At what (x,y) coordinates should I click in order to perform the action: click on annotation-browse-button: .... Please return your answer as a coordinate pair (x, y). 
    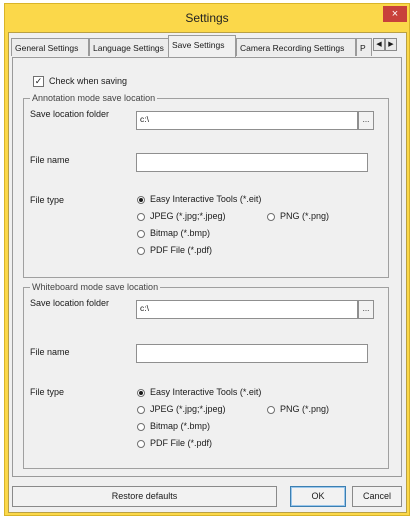
    Looking at the image, I should click on (366, 120).